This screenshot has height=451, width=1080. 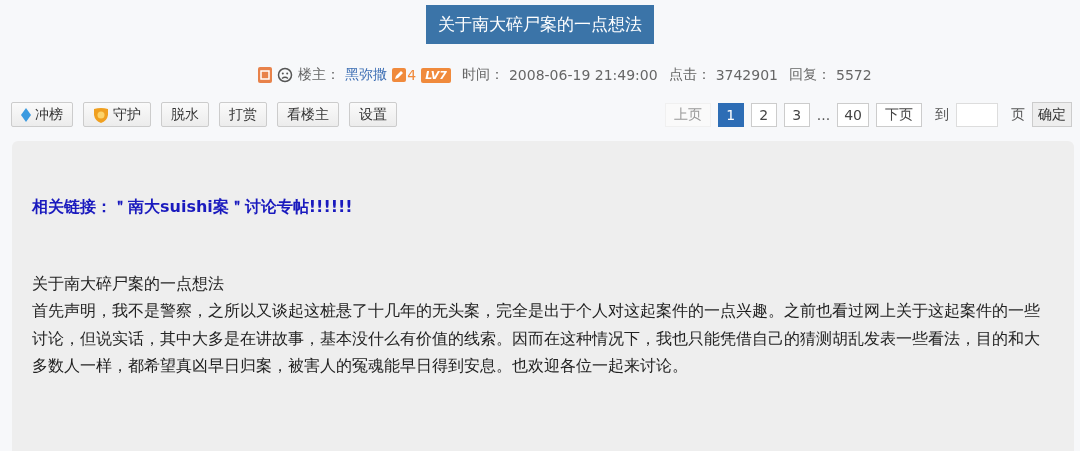 What do you see at coordinates (583, 75) in the screenshot?
I see `post-time: 2008-06-19 21:49:00` at bounding box center [583, 75].